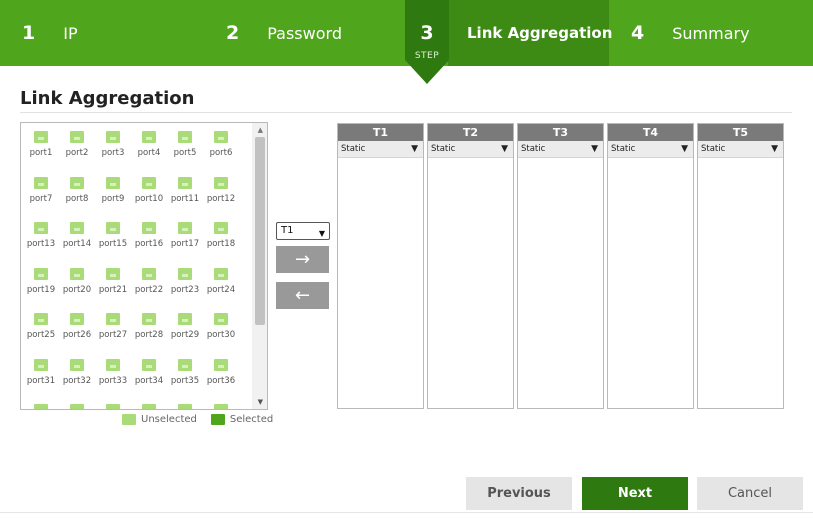 The height and width of the screenshot is (519, 813). What do you see at coordinates (77, 147) in the screenshot?
I see `port-item: port2` at bounding box center [77, 147].